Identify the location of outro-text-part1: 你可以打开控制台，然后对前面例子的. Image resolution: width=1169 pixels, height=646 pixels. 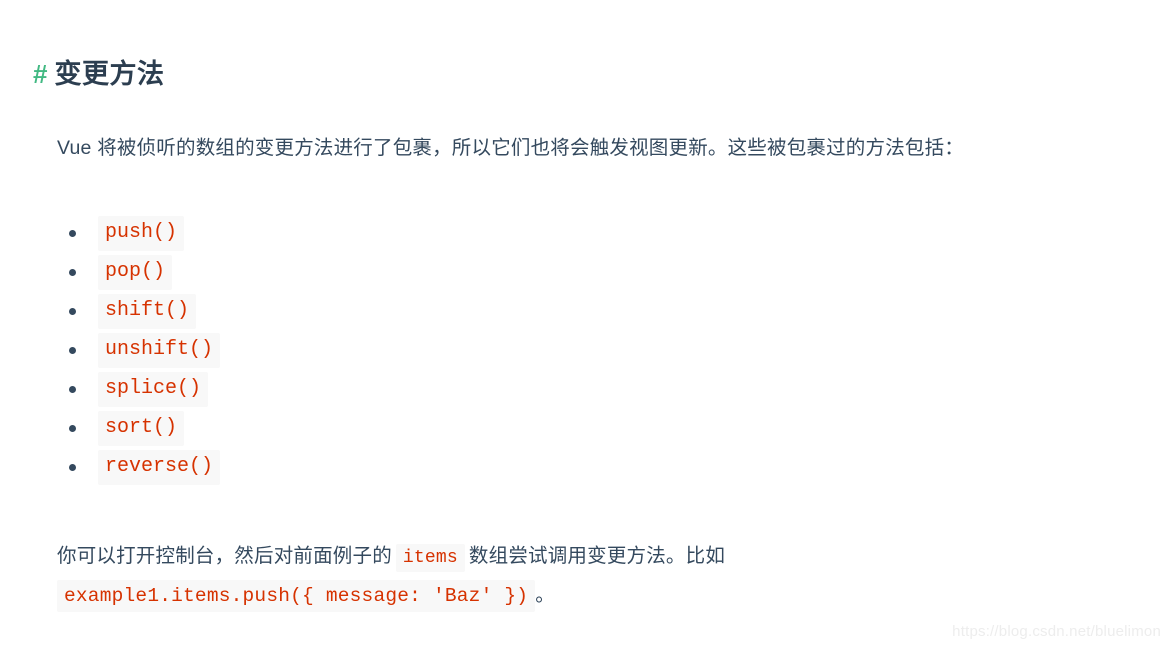
(224, 555).